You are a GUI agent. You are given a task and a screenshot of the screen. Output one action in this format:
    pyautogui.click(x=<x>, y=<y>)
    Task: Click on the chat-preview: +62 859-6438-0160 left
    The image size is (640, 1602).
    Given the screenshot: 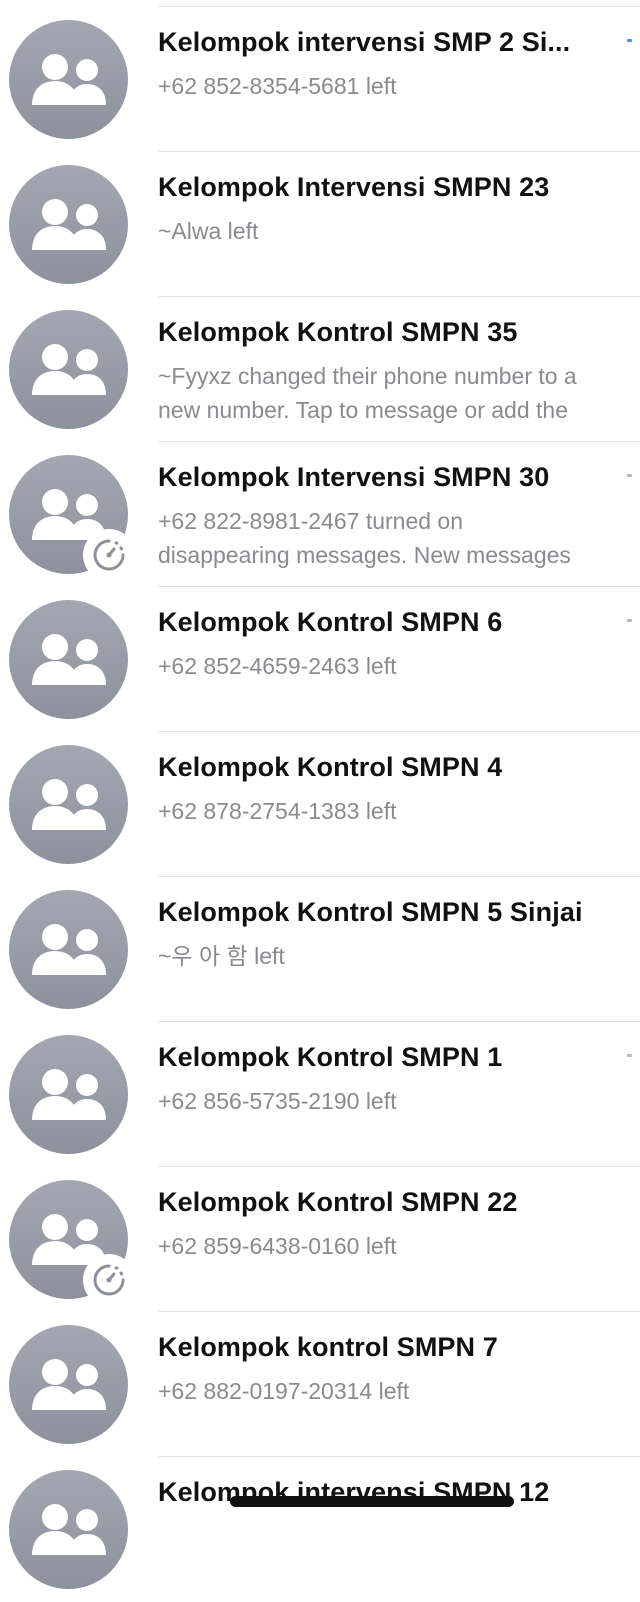 What is the action you would take?
    pyautogui.click(x=277, y=1246)
    